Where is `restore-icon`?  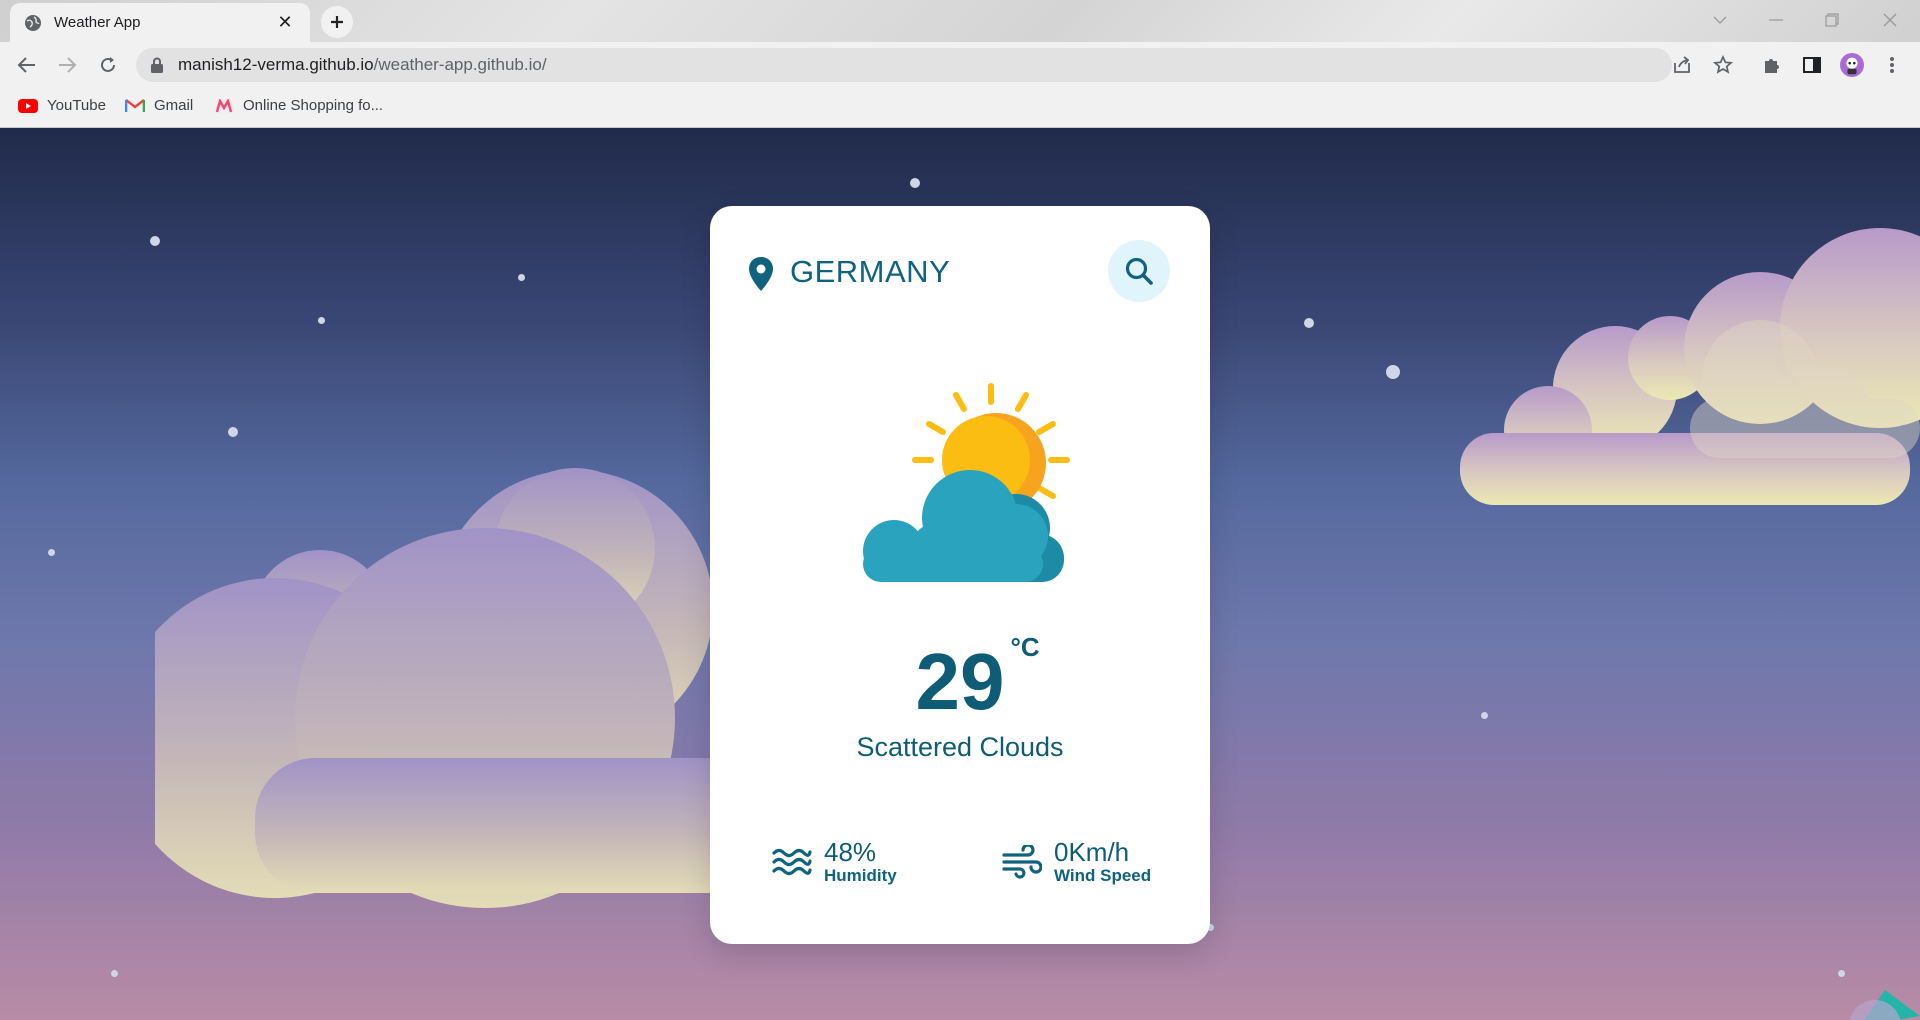
restore-icon is located at coordinates (1832, 20).